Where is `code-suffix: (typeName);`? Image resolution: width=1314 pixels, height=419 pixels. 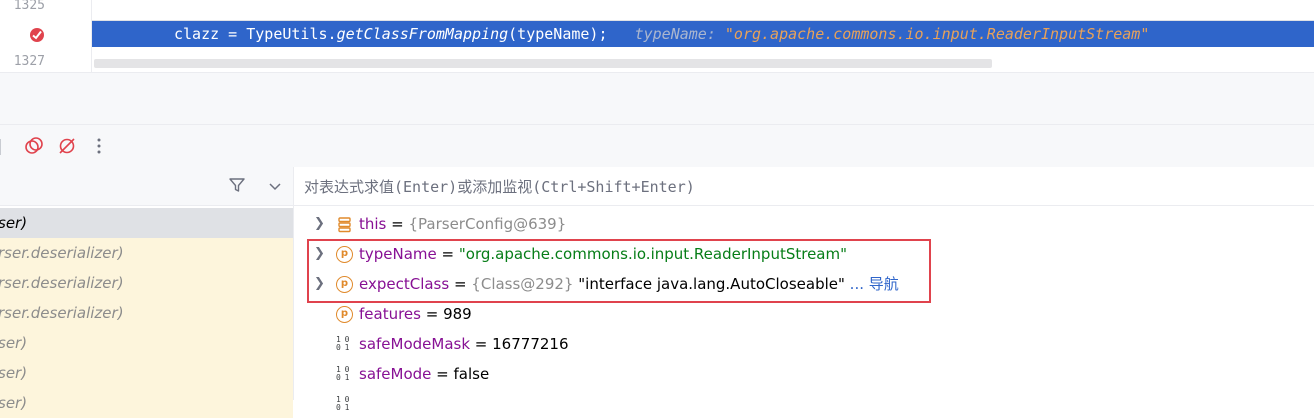
code-suffix: (typeName); is located at coordinates (558, 34).